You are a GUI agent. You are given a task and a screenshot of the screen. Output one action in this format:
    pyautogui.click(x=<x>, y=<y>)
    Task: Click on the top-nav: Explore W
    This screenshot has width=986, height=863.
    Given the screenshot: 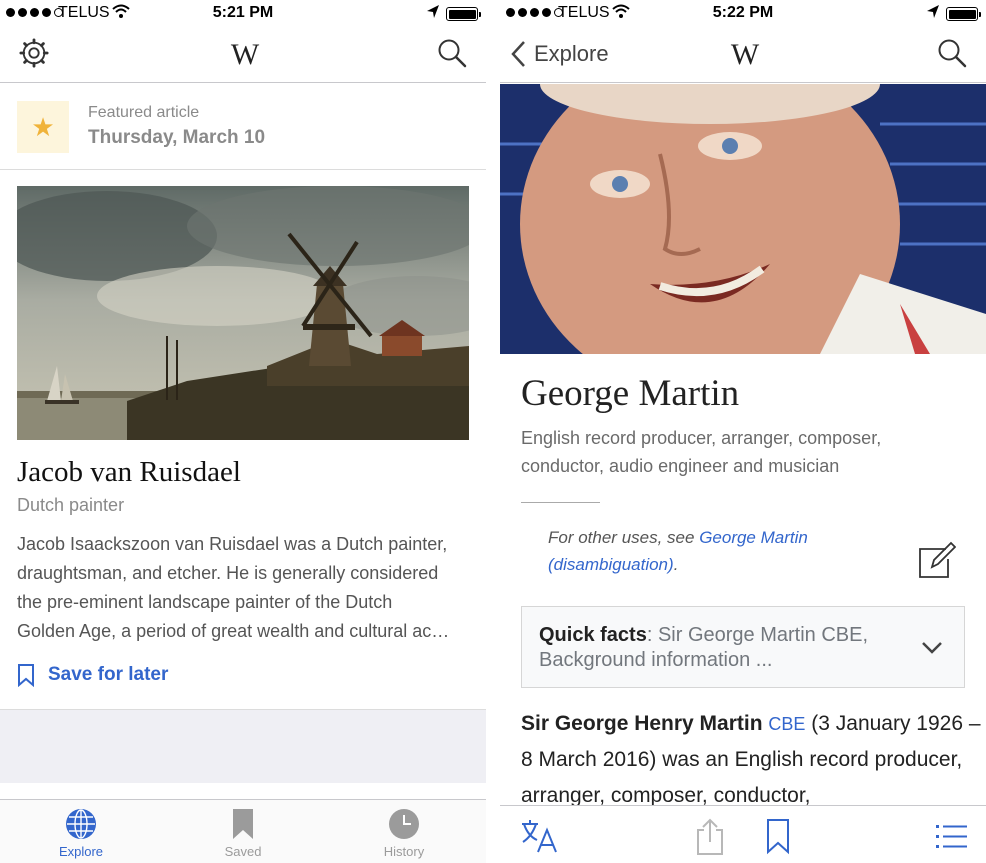 What is the action you would take?
    pyautogui.click(x=743, y=55)
    